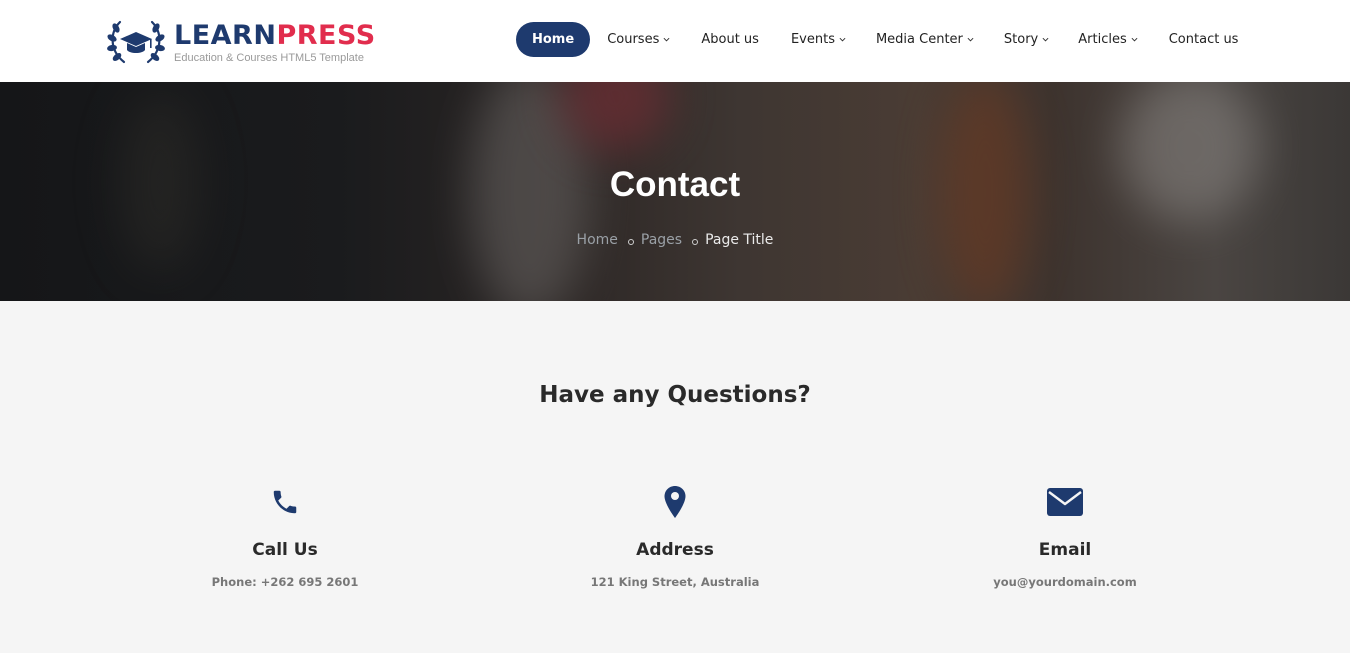 The image size is (1350, 653). I want to click on envelope-icon, so click(1065, 502).